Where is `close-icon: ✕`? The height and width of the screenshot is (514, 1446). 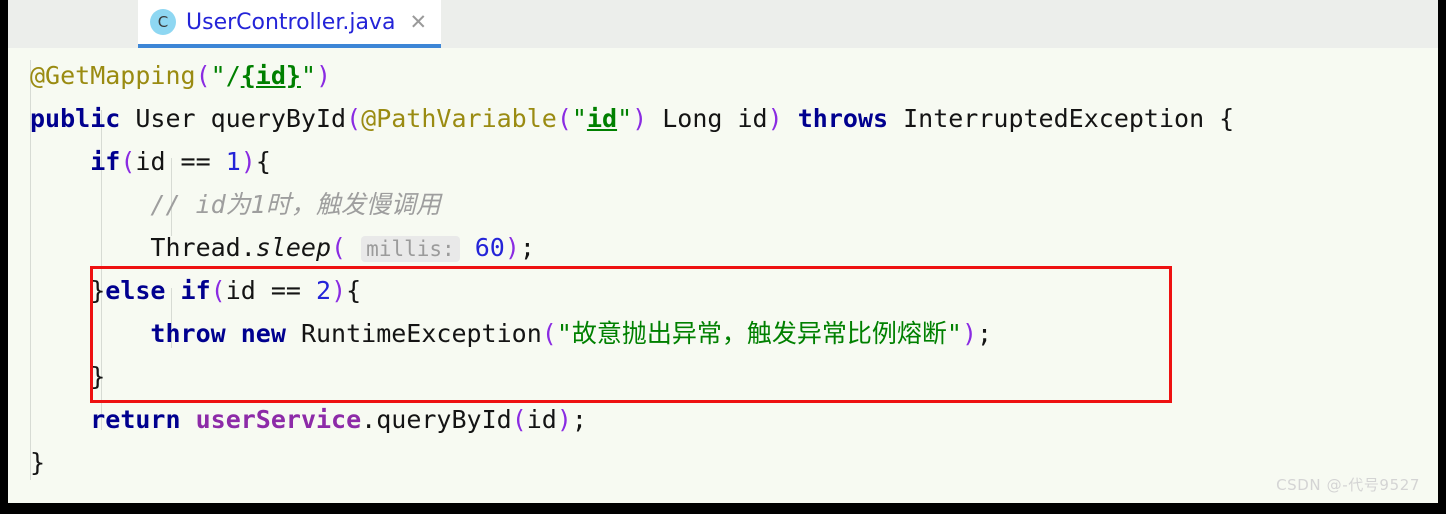
close-icon: ✕ is located at coordinates (418, 22).